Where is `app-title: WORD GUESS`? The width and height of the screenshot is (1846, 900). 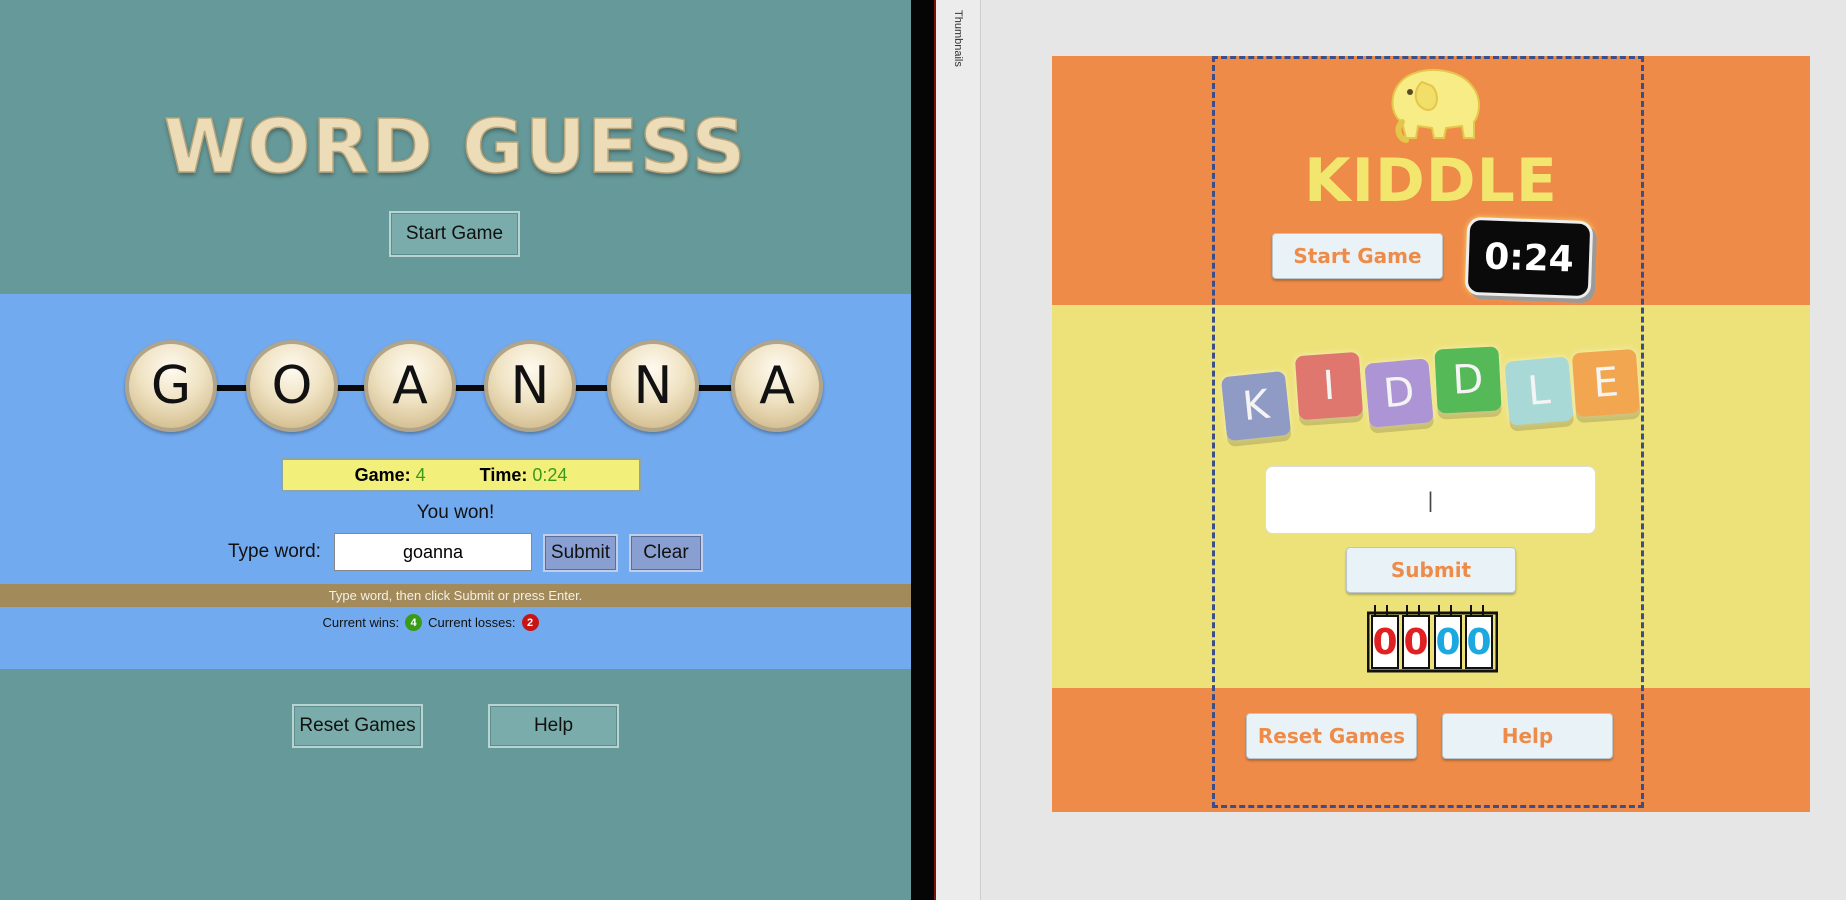 app-title: WORD GUESS is located at coordinates (455, 147).